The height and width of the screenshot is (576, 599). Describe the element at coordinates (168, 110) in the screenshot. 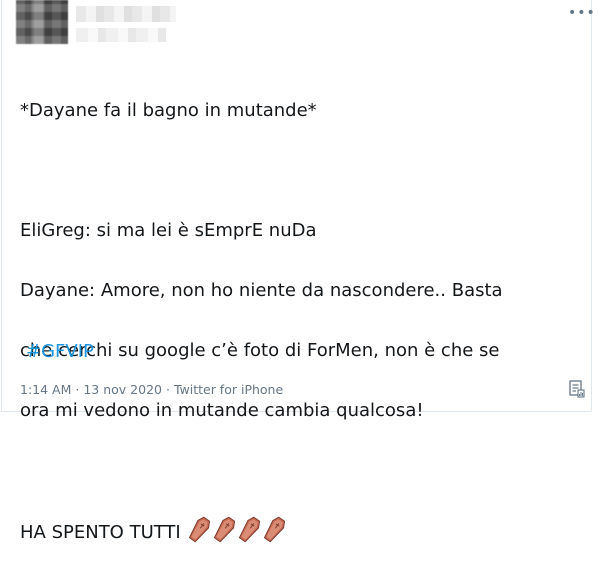

I see `tweet-line: *Dayane fa il bagno in mutande*` at that location.